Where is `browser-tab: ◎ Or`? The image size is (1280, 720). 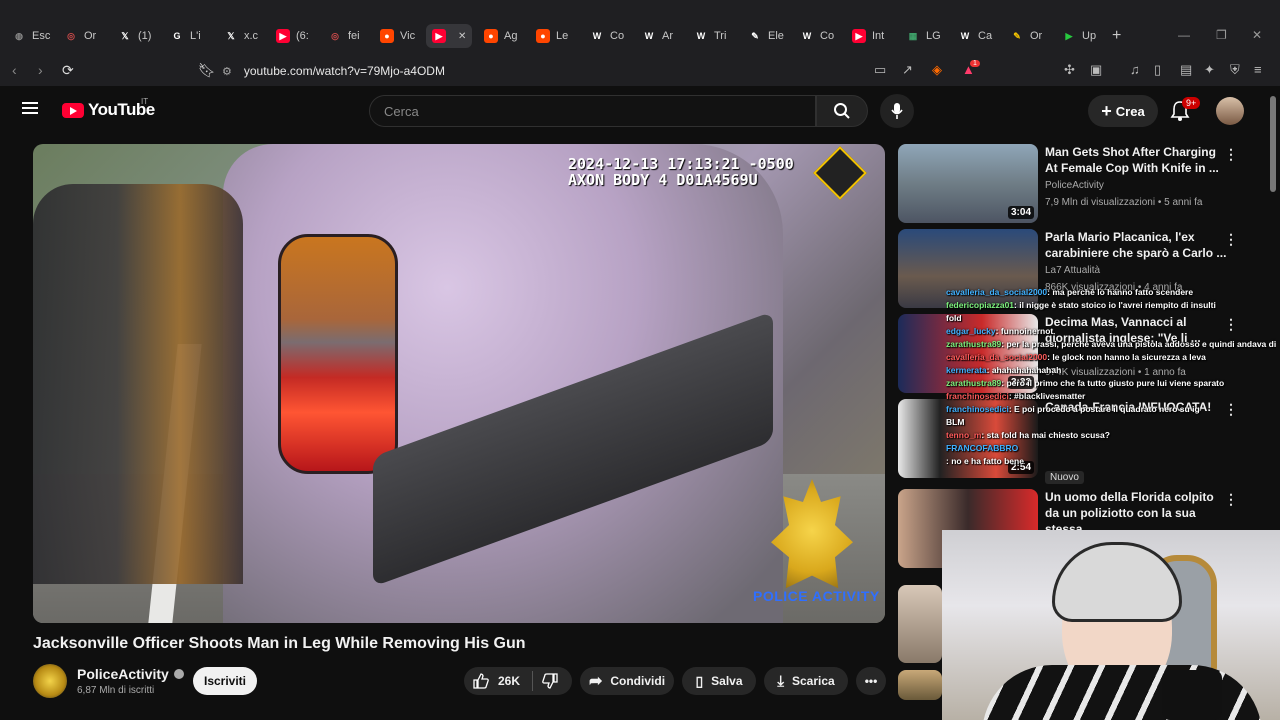 browser-tab: ◎ Or is located at coordinates (80, 36).